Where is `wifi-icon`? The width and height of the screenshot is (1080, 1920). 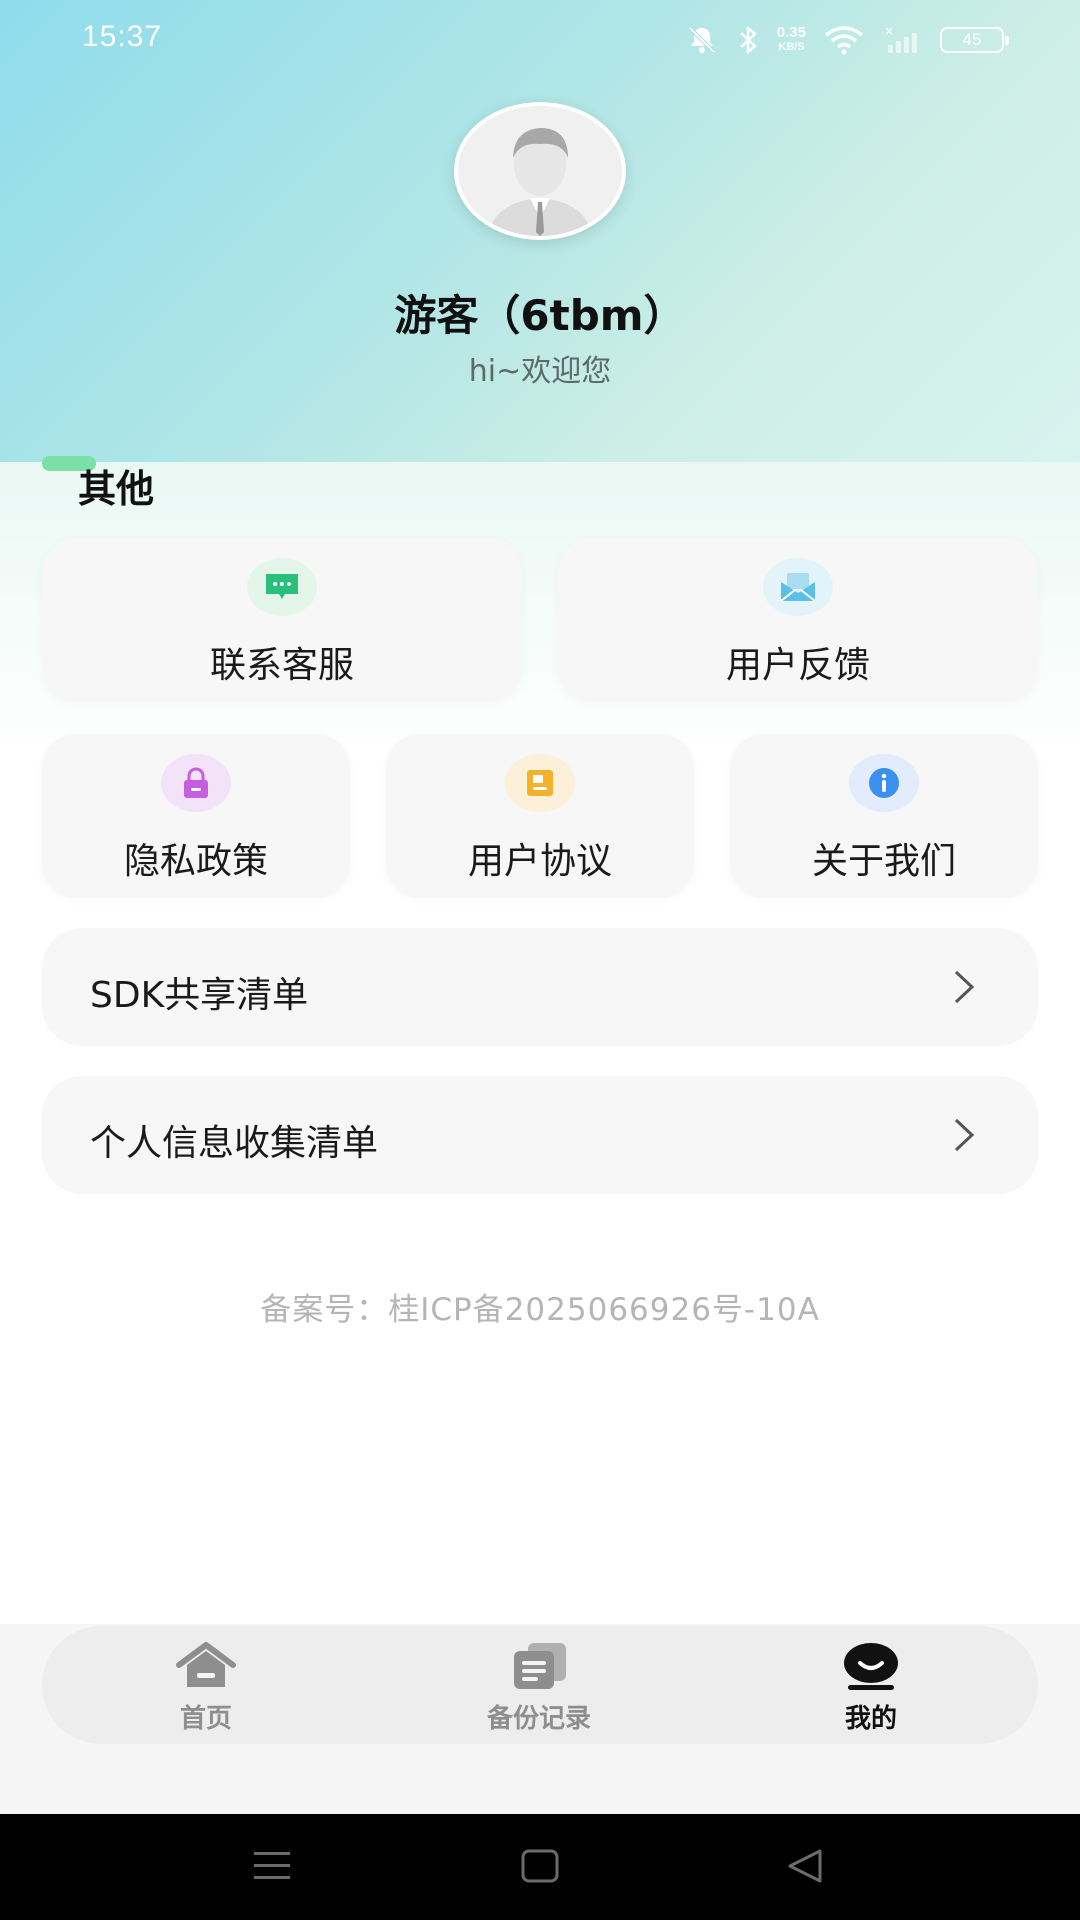 wifi-icon is located at coordinates (844, 40).